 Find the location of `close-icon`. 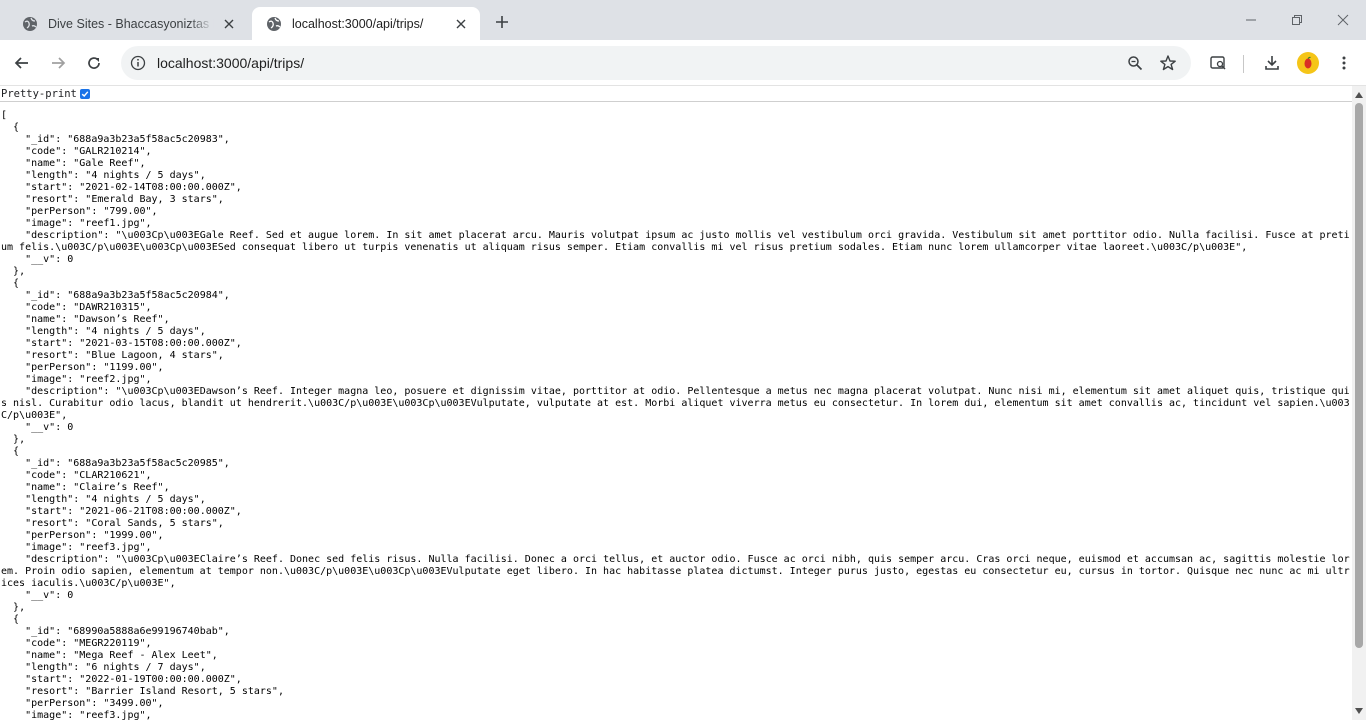

close-icon is located at coordinates (1343, 20).